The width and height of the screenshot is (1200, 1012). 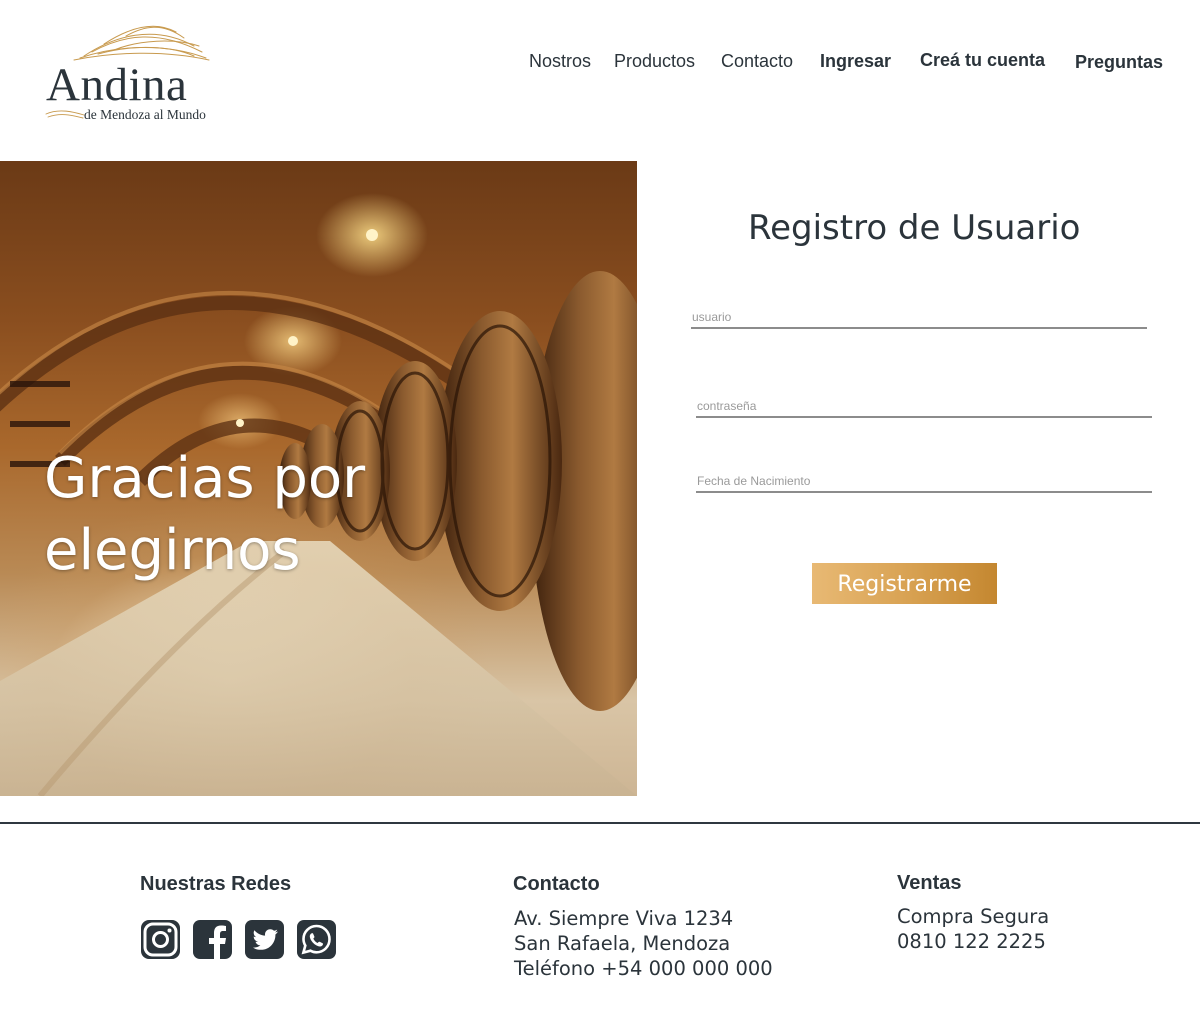 I want to click on form-title: Registro de Usuario, so click(x=914, y=228).